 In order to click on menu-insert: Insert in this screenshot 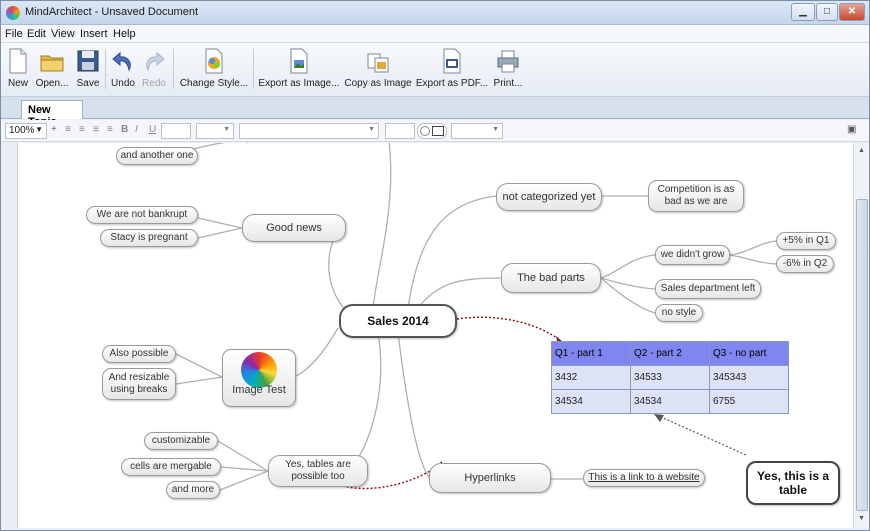, I will do `click(94, 34)`.